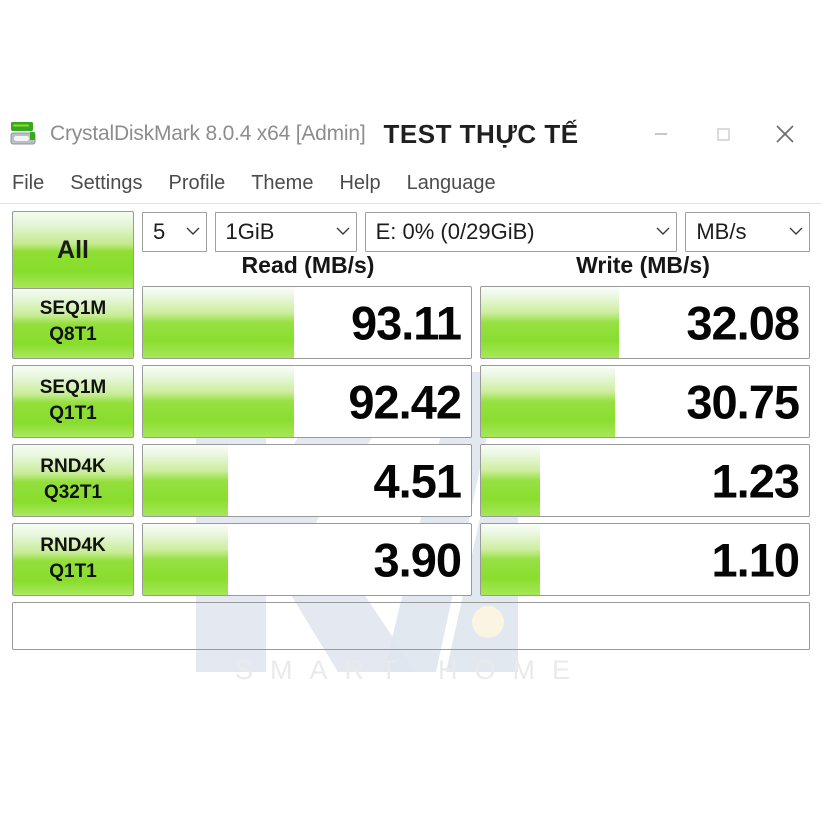 The image size is (822, 822). What do you see at coordinates (406, 322) in the screenshot?
I see `read-score-value: 93.11` at bounding box center [406, 322].